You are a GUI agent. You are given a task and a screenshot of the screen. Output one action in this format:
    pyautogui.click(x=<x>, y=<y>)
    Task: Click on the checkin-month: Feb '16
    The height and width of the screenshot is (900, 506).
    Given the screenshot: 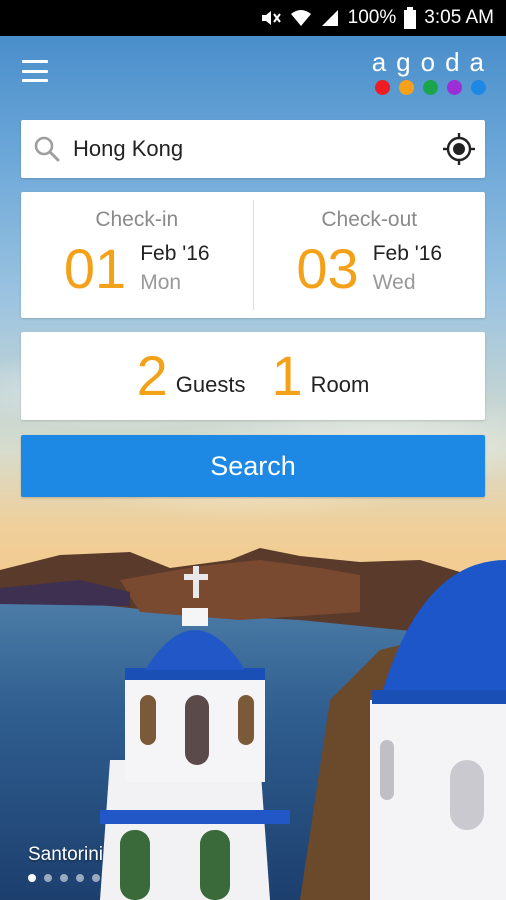 What is the action you would take?
    pyautogui.click(x=175, y=253)
    